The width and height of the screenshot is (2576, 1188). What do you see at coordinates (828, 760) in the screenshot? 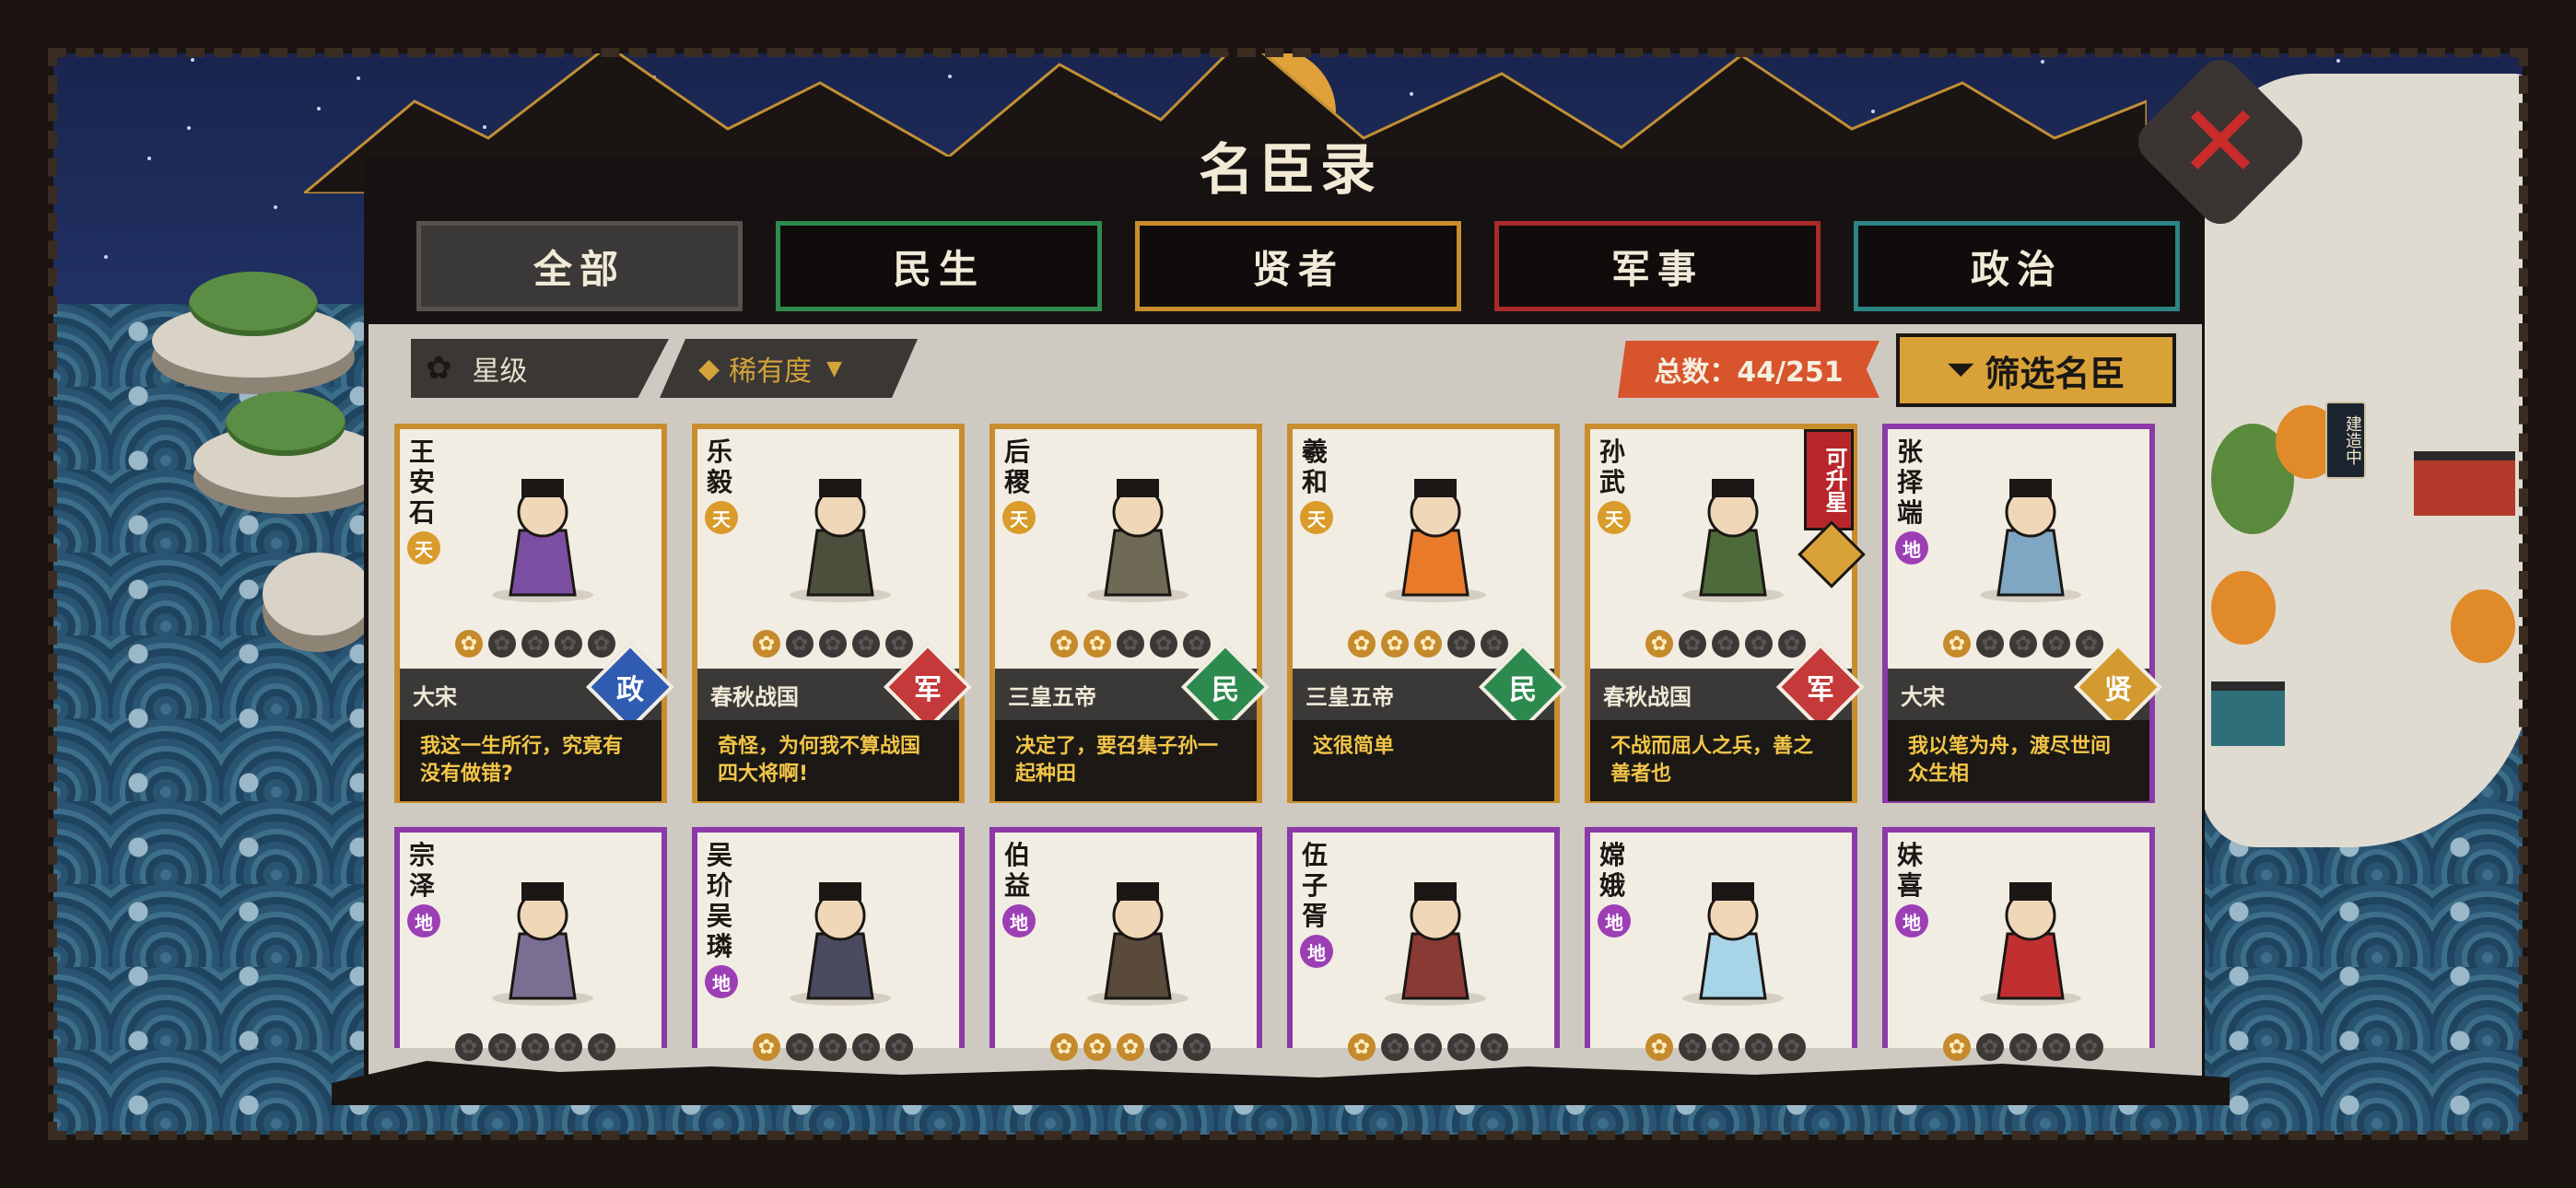
I see `minister-quote: 奇怪，为何我不算战国四大将啊!` at bounding box center [828, 760].